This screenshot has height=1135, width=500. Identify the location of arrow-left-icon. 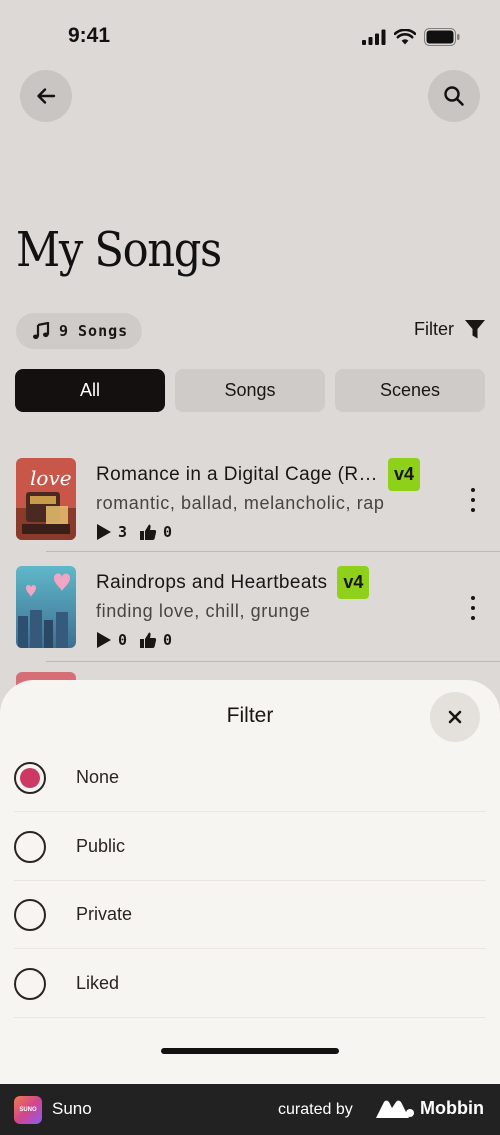
(46, 96).